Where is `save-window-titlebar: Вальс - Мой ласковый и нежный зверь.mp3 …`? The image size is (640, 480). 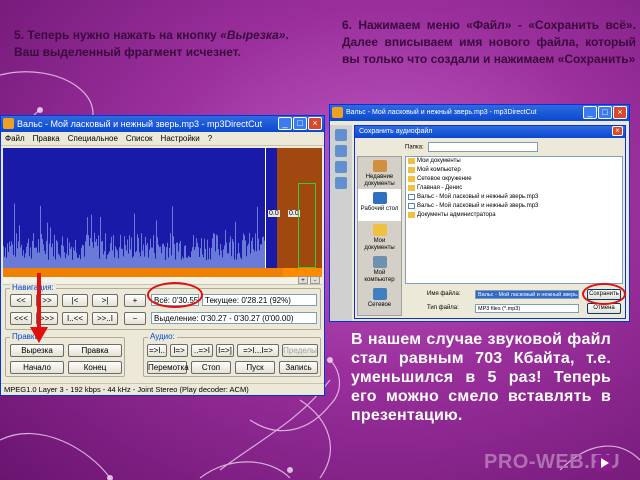
save-window-titlebar: Вальс - Мой ласковый и нежный зверь.mp3 … is located at coordinates (479, 113).